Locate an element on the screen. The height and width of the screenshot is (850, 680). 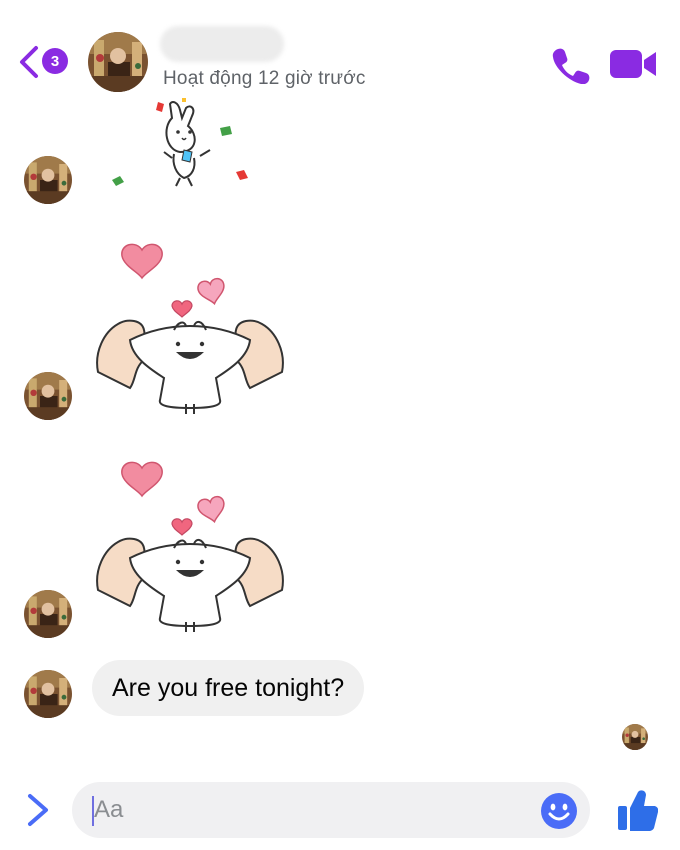
message-composer is located at coordinates (331, 810).